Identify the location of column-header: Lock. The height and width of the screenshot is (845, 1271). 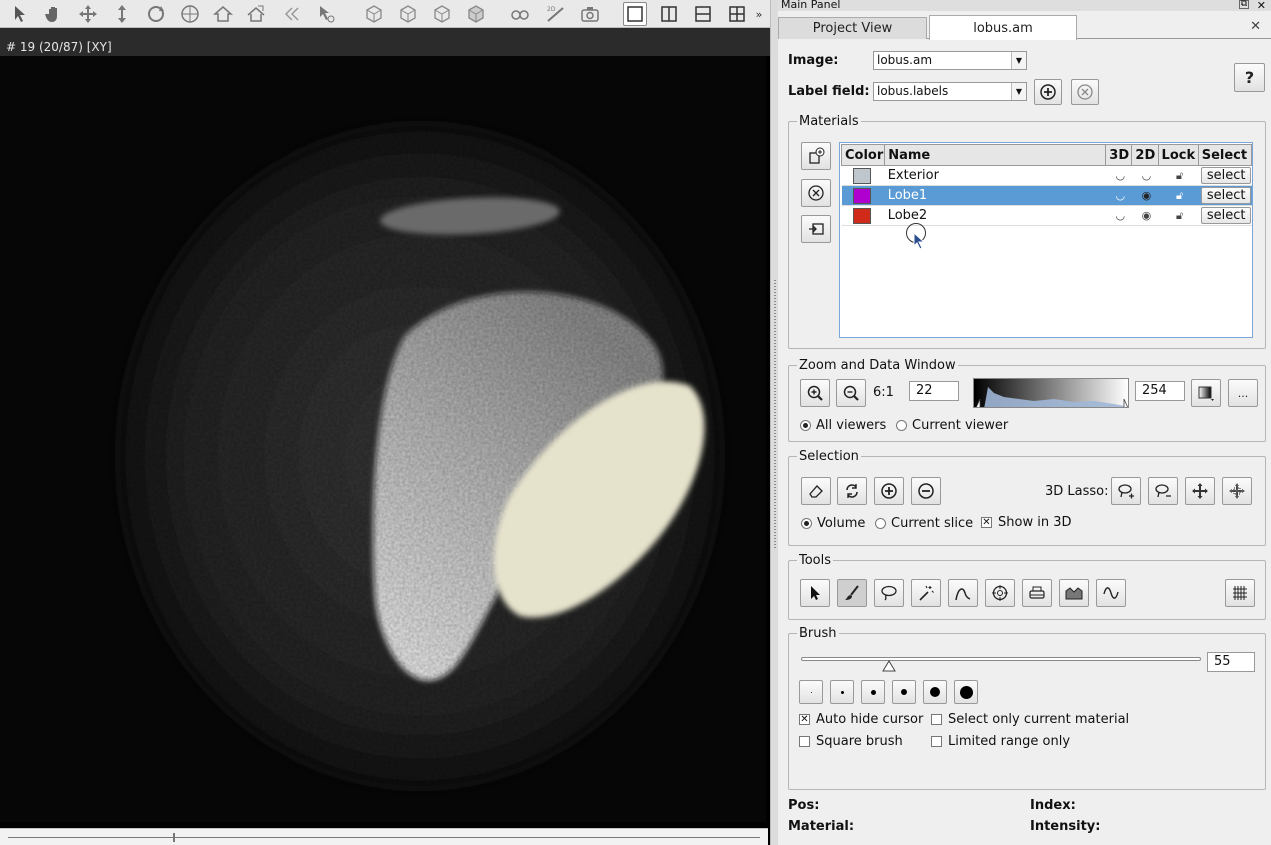
(1178, 155).